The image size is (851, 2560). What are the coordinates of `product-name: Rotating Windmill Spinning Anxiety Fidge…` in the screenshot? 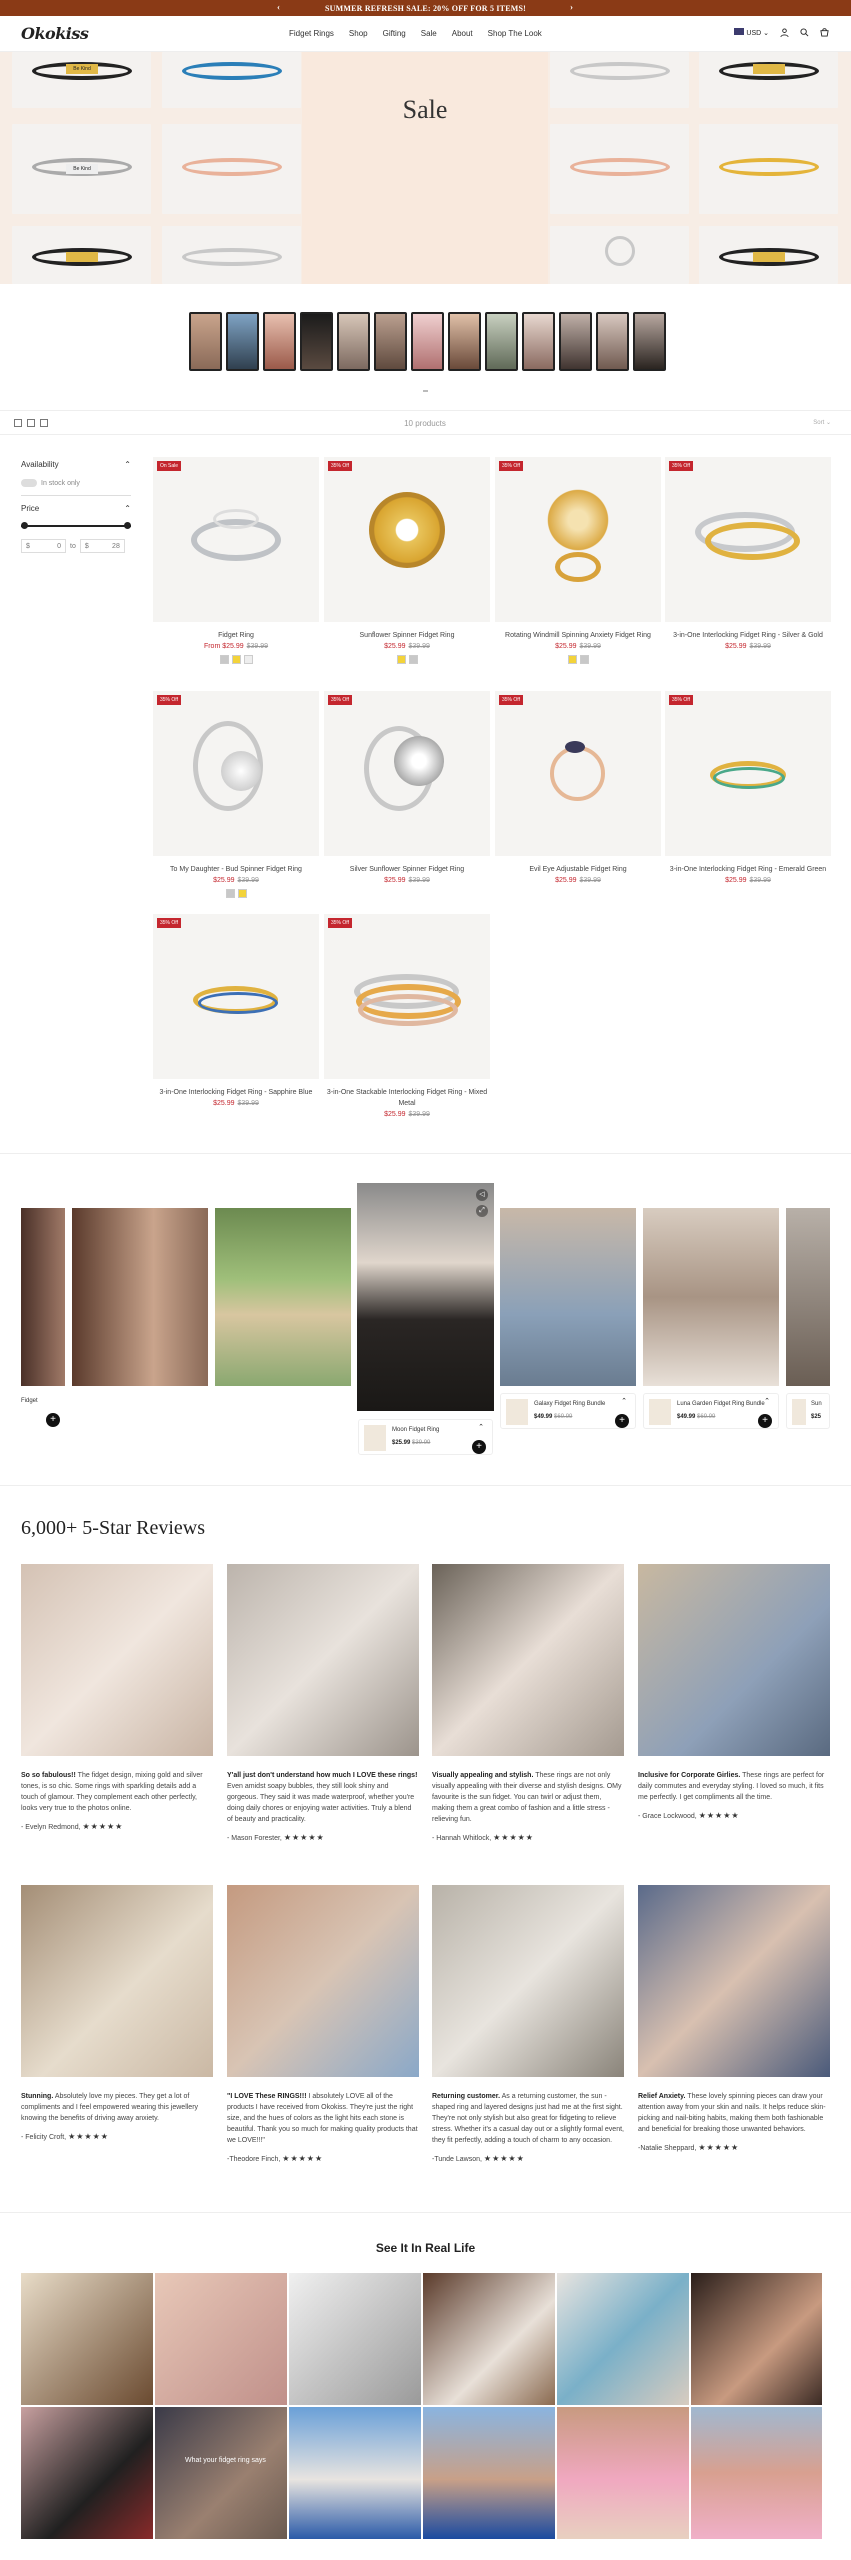 It's located at (578, 635).